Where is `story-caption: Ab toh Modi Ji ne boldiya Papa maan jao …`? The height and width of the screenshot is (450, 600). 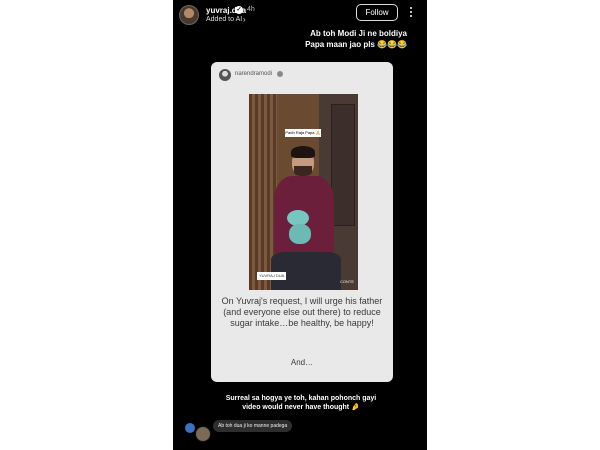
story-caption: Ab toh Modi Ji ne boldiya Papa maan jao … is located at coordinates (332, 39).